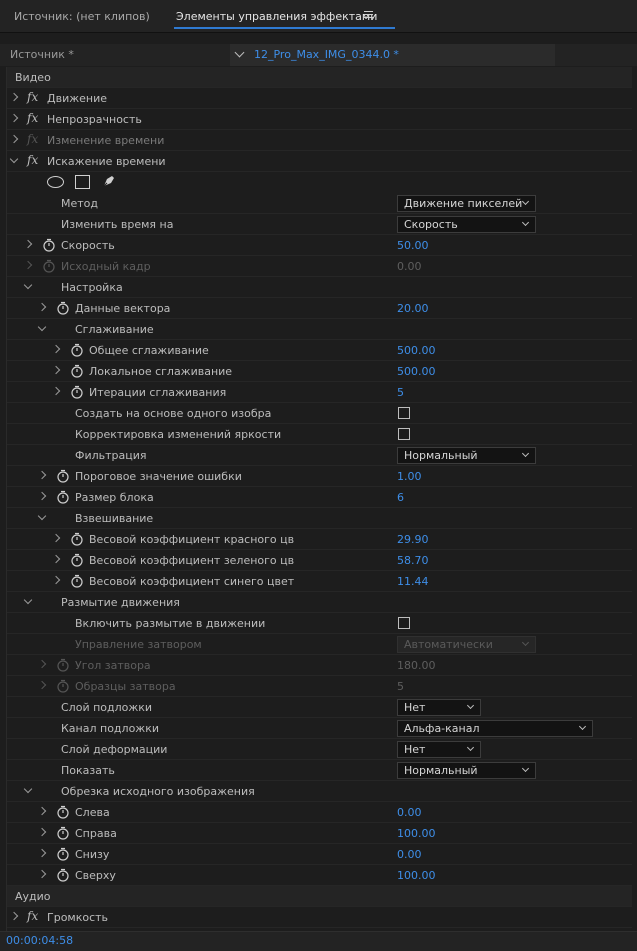  What do you see at coordinates (319, 917) in the screenshot?
I see `effect-volume: fx Громкость` at bounding box center [319, 917].